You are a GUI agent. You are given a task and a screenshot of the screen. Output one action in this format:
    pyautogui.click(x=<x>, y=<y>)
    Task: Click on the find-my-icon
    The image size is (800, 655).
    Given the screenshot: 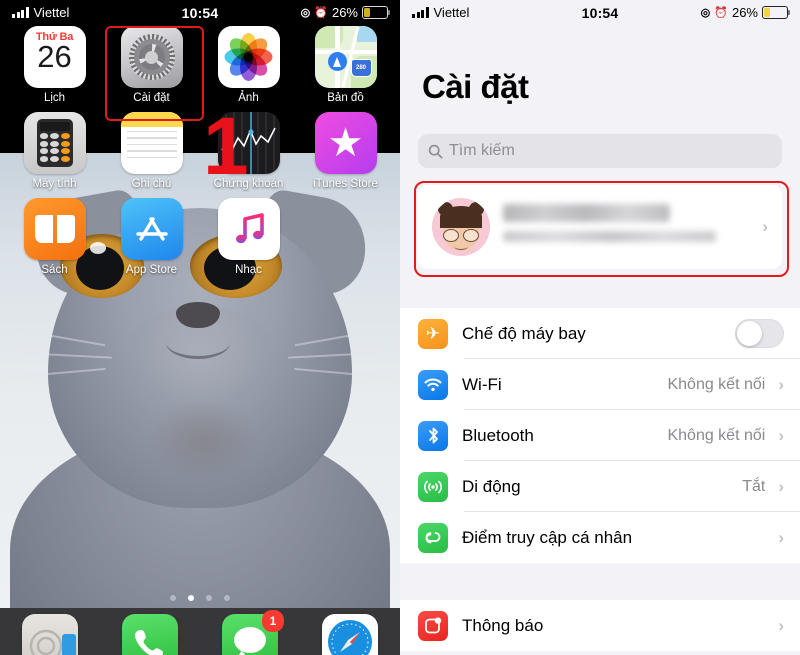 What is the action you would take?
    pyautogui.click(x=50, y=634)
    